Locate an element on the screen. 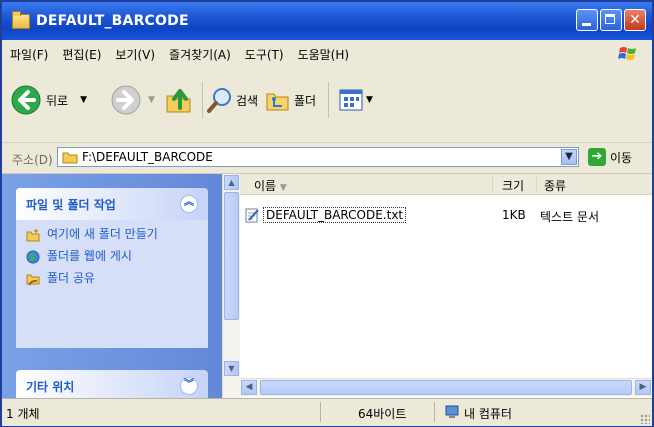 The image size is (654, 427). file-folder-tasks-header: 파일 및 폴더 작업 ︽ is located at coordinates (112, 204).